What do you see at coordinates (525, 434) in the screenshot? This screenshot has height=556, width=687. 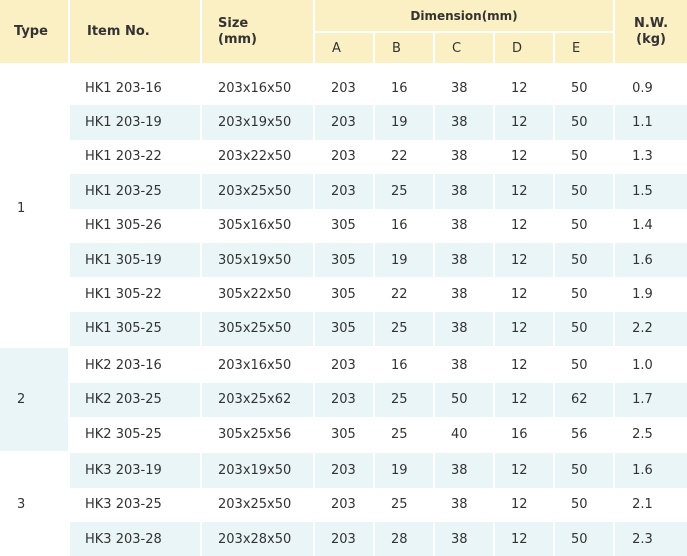 I see `dim-d-cell: 16` at bounding box center [525, 434].